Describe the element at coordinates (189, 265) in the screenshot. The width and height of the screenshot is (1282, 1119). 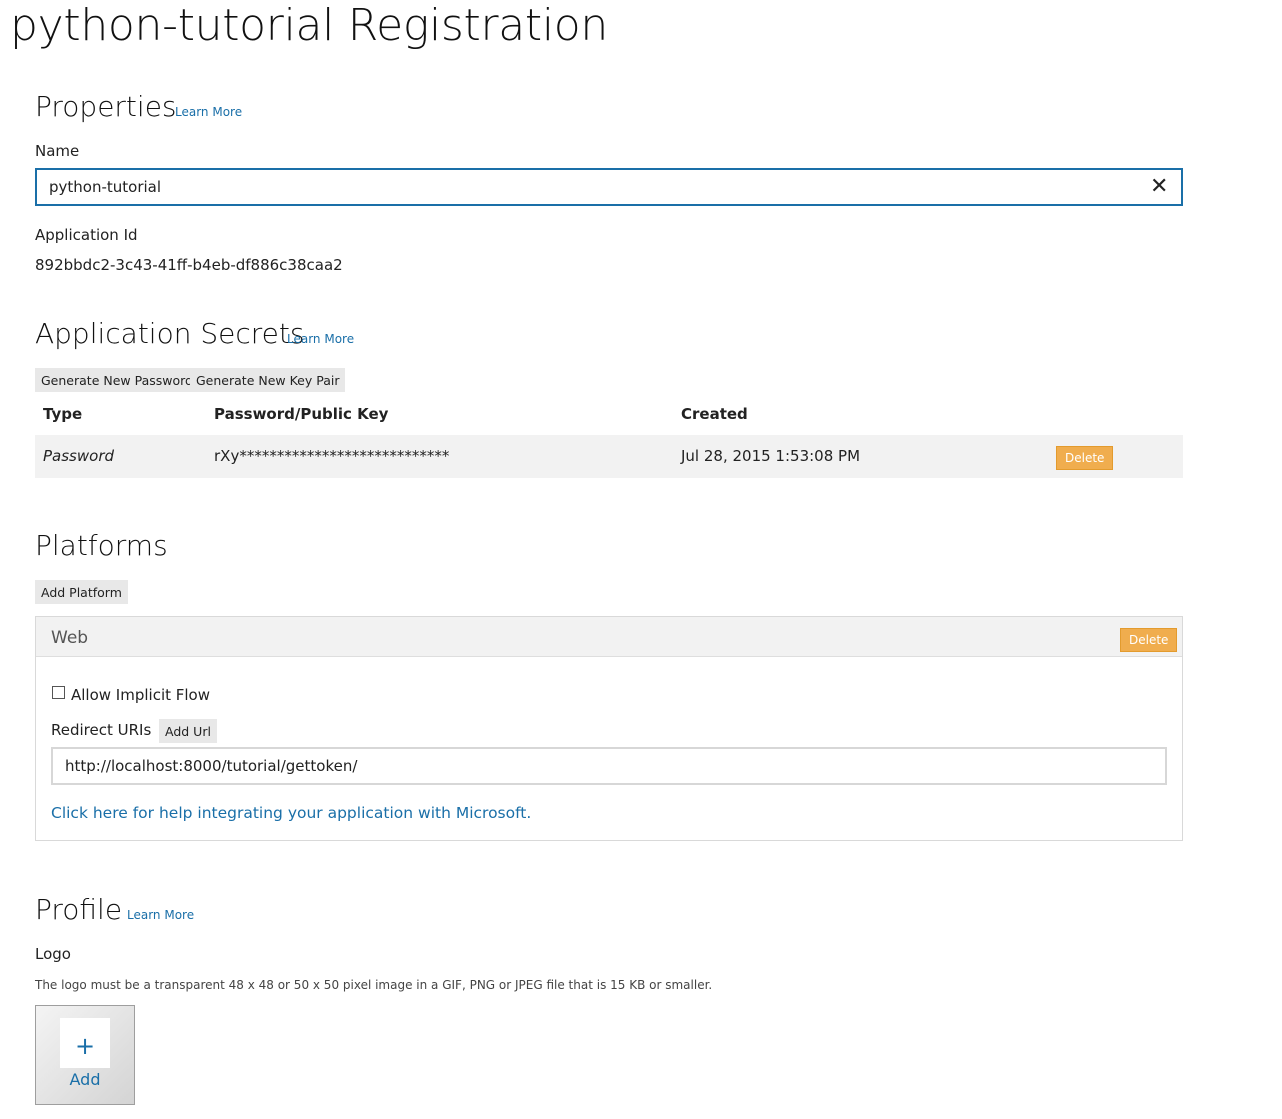
I see `application-id-value: 892bbdc2-3c43-41ff-b4eb-df886c38caa2` at that location.